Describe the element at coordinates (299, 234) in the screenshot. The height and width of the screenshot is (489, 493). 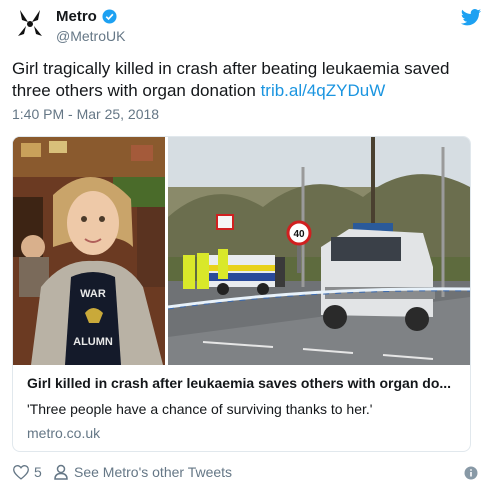
I see `speed-sign-text: 40` at that location.